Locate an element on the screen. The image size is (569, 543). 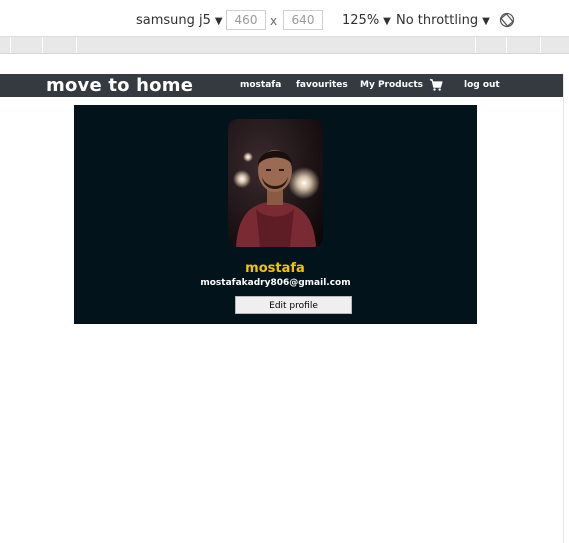
dimension-separator: x is located at coordinates (274, 21).